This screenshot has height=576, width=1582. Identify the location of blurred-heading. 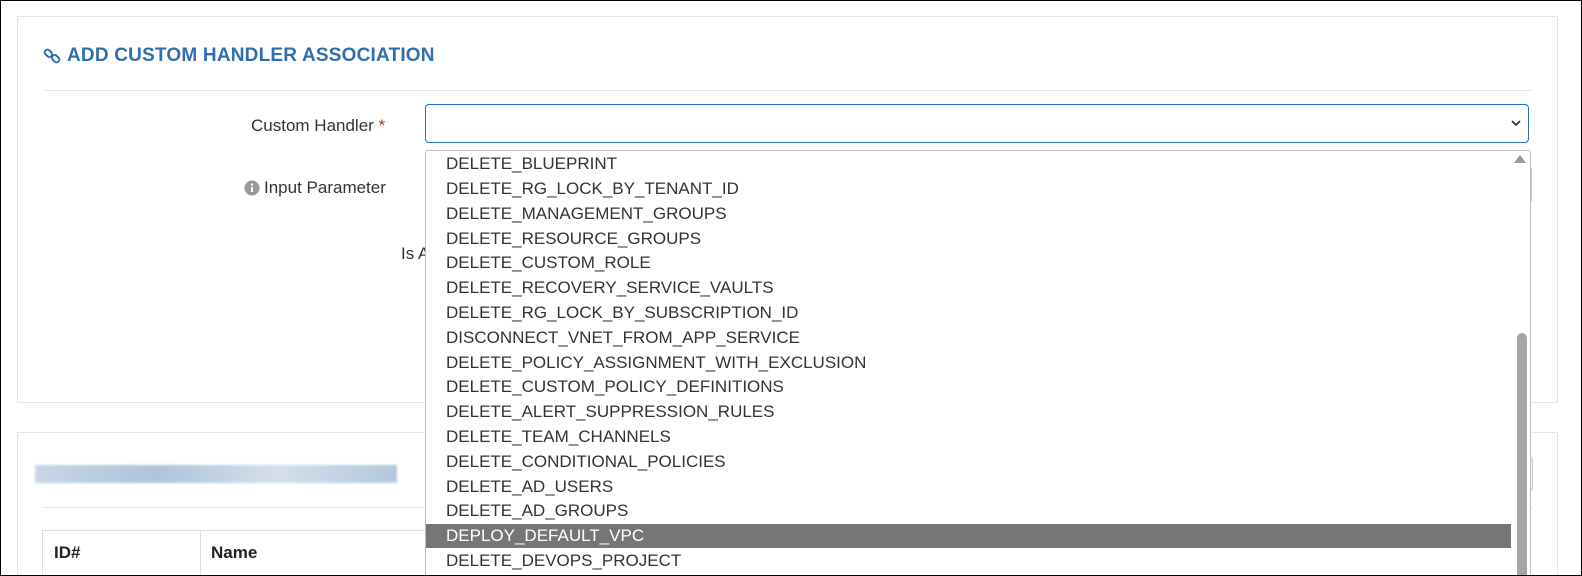
(216, 474).